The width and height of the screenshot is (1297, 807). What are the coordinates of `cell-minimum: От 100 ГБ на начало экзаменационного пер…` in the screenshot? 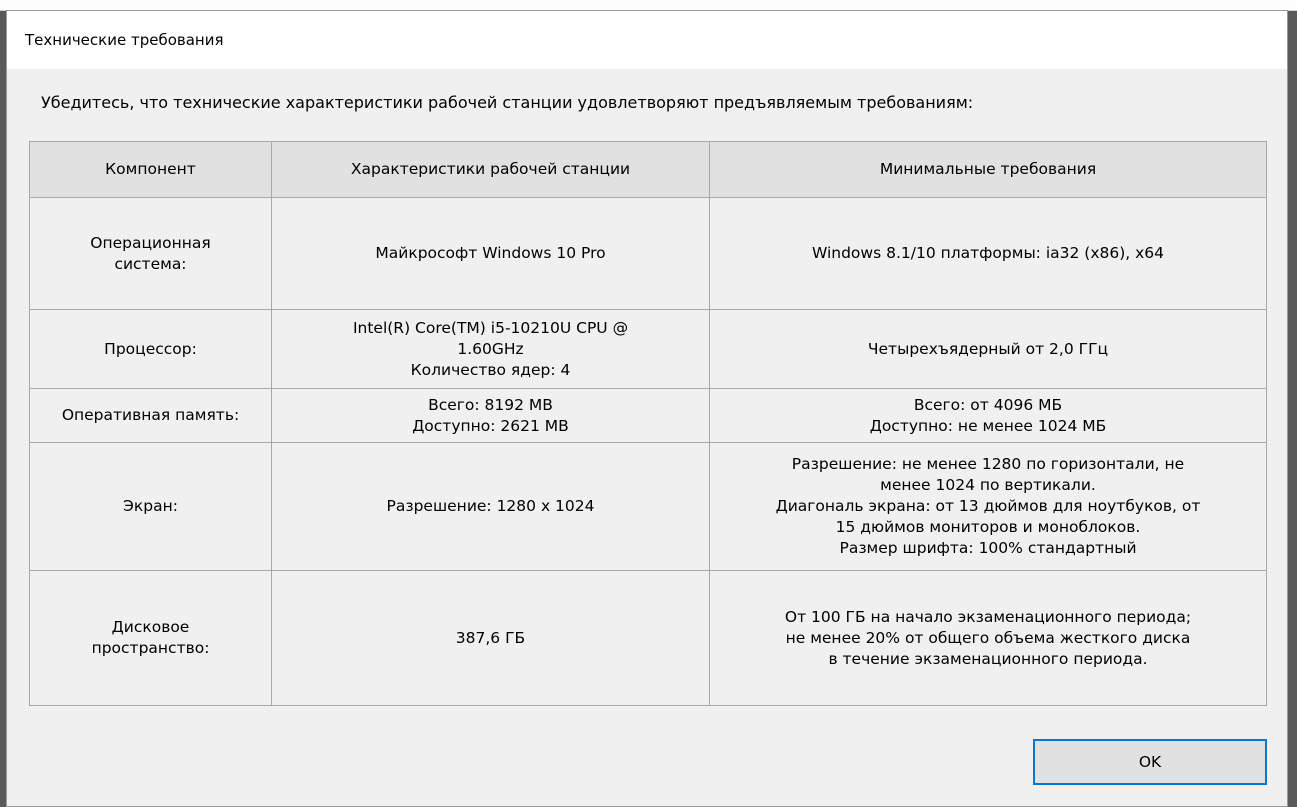 It's located at (988, 638).